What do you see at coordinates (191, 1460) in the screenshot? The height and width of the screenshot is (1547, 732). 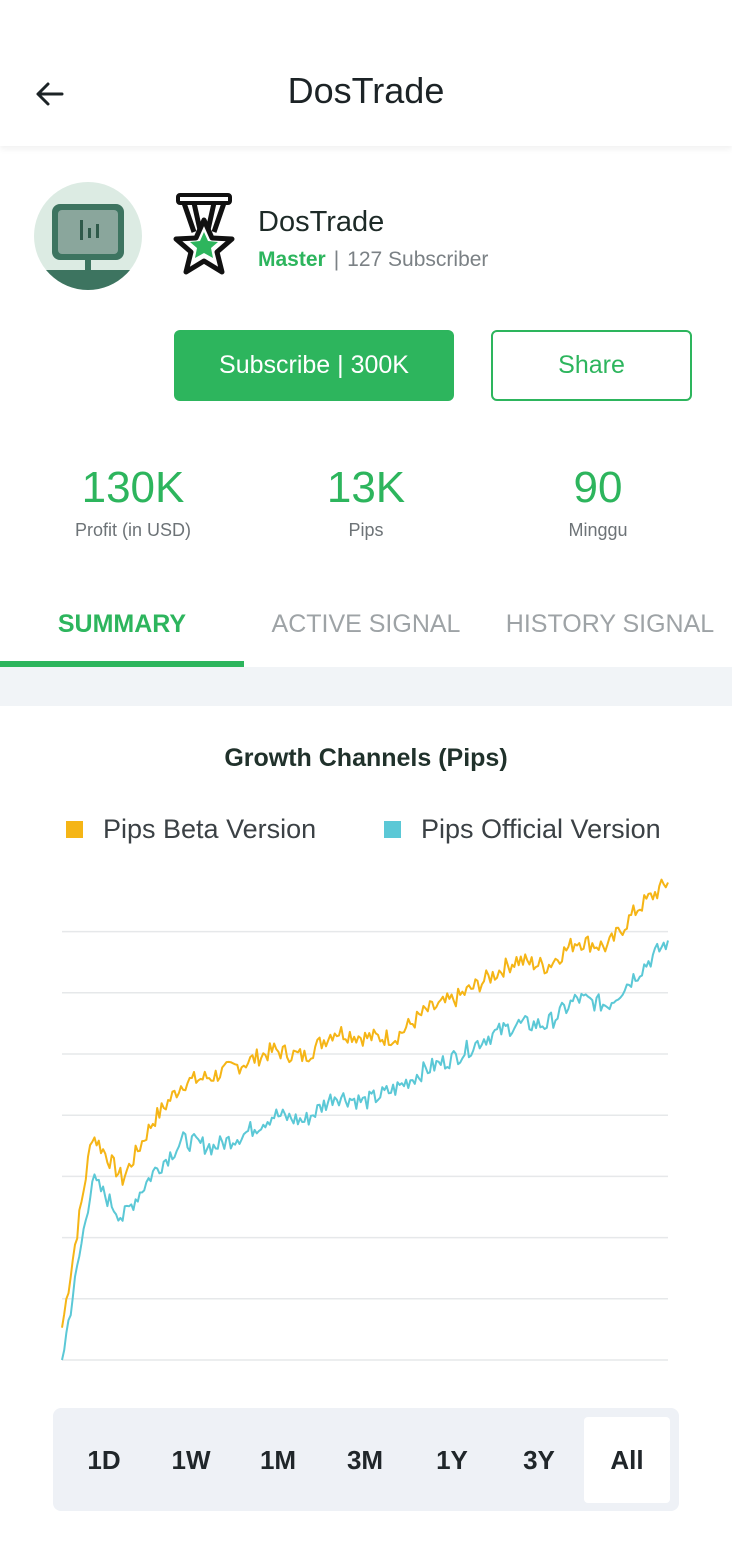 I see `range-1w-button: 1W` at bounding box center [191, 1460].